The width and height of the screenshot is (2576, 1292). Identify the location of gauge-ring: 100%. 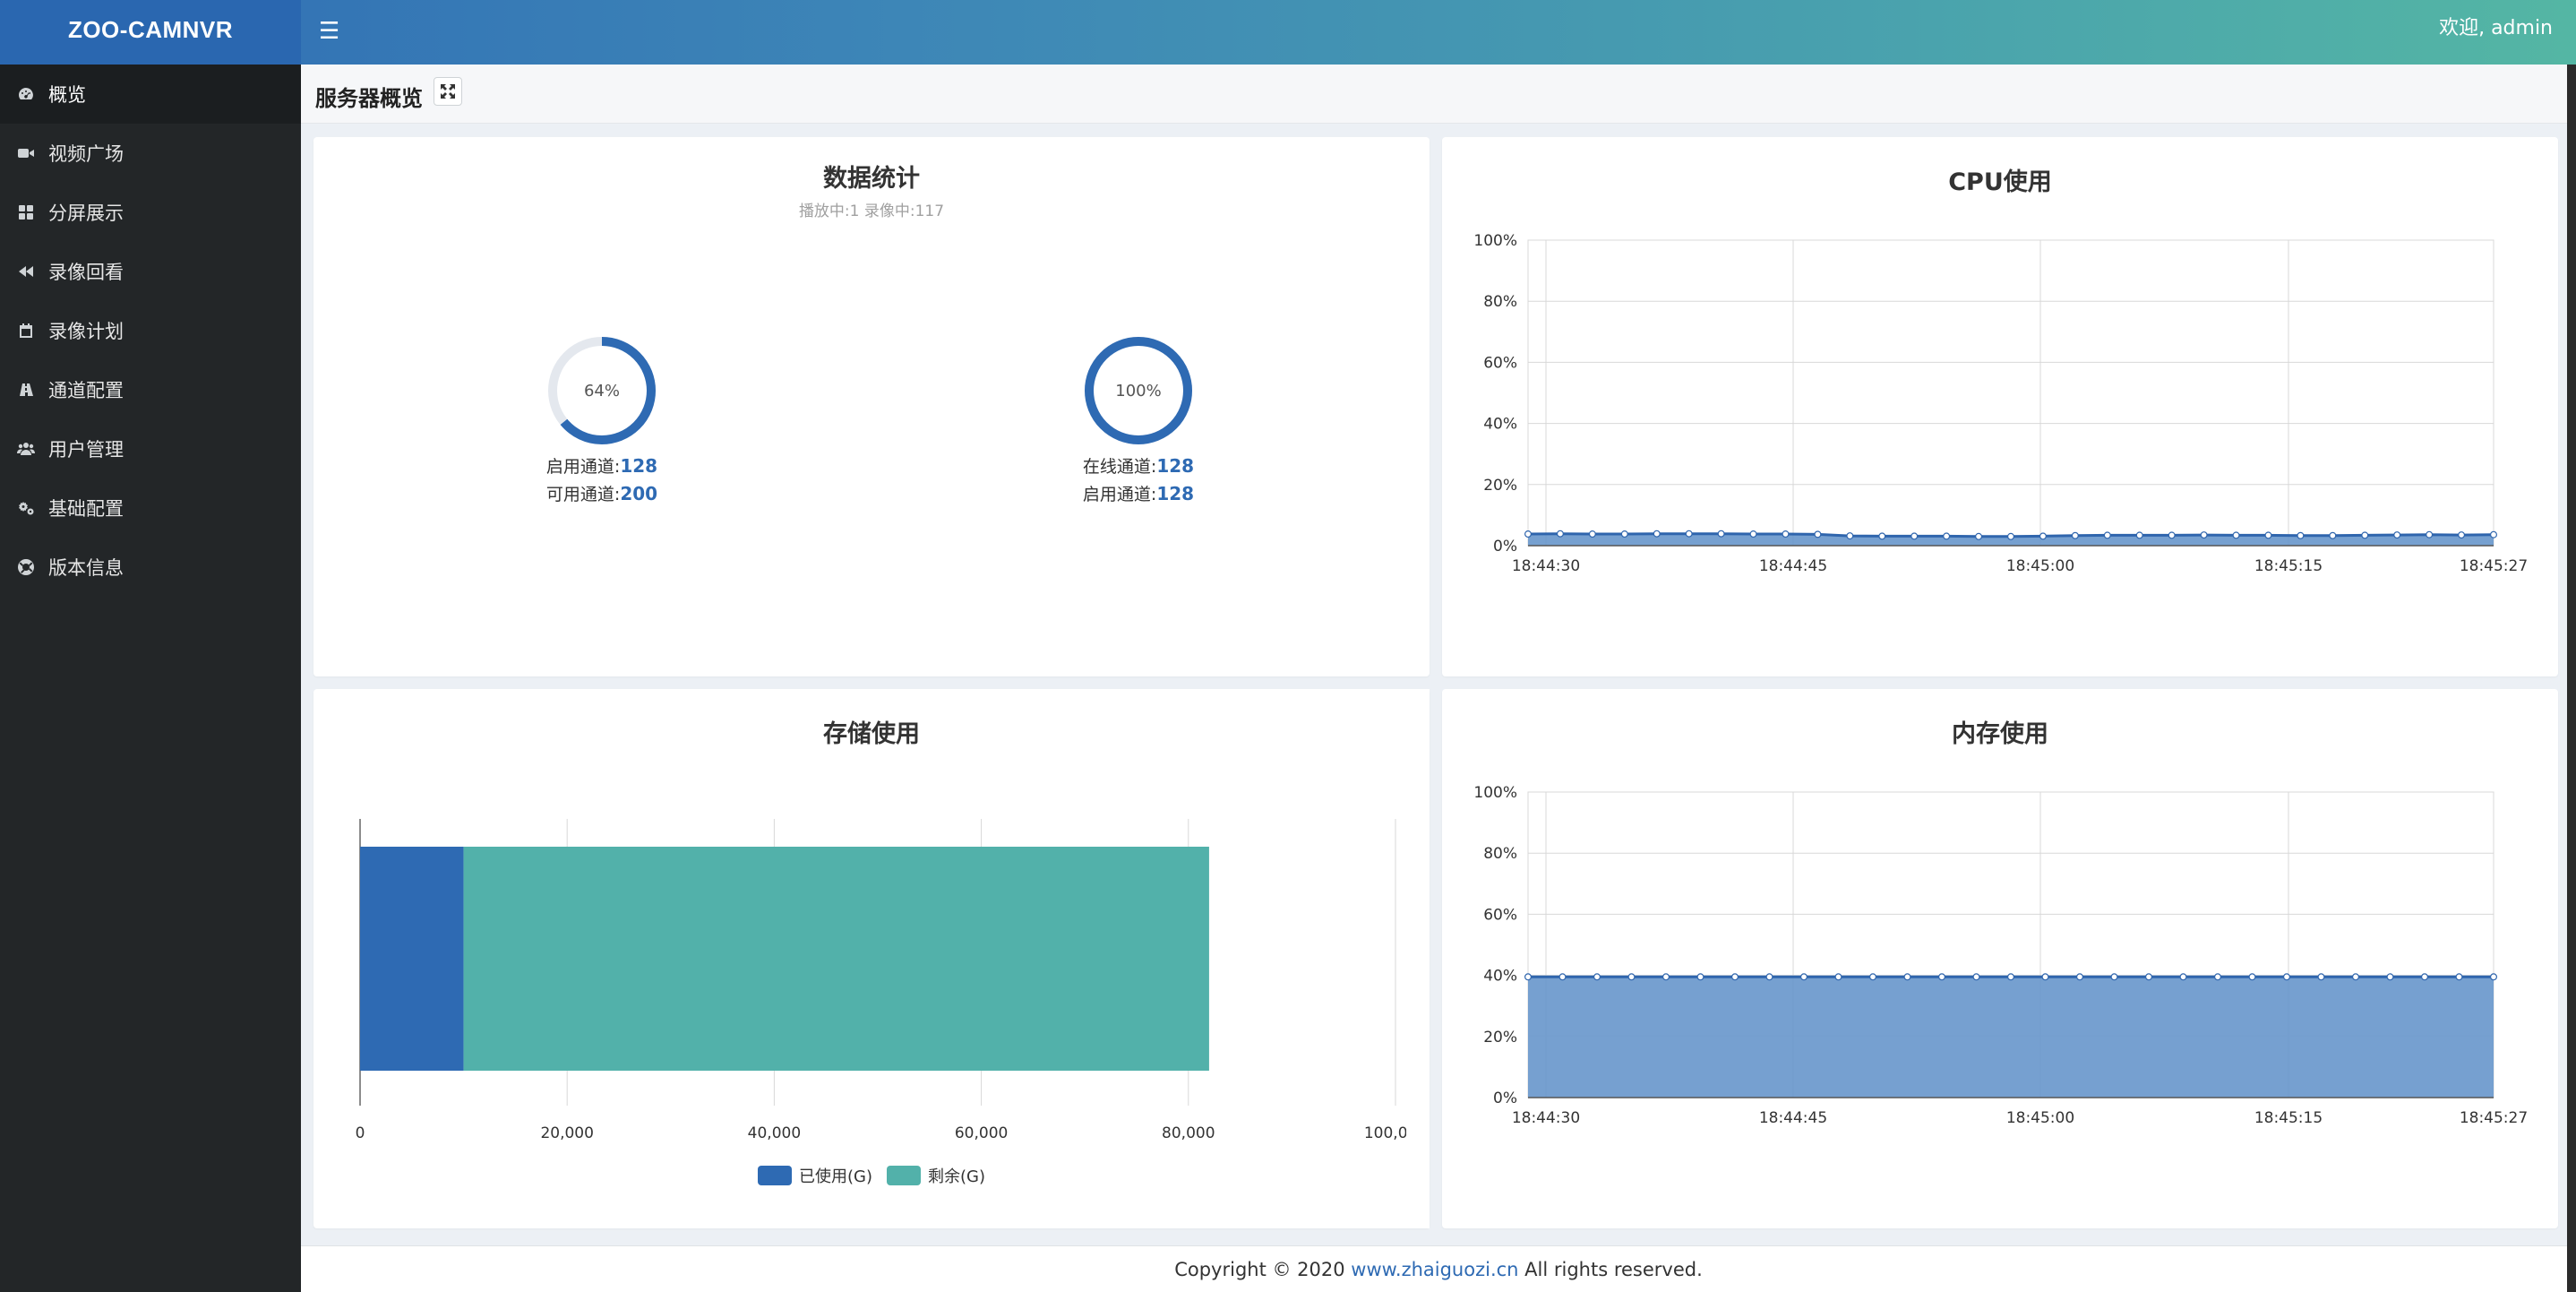
(1138, 391).